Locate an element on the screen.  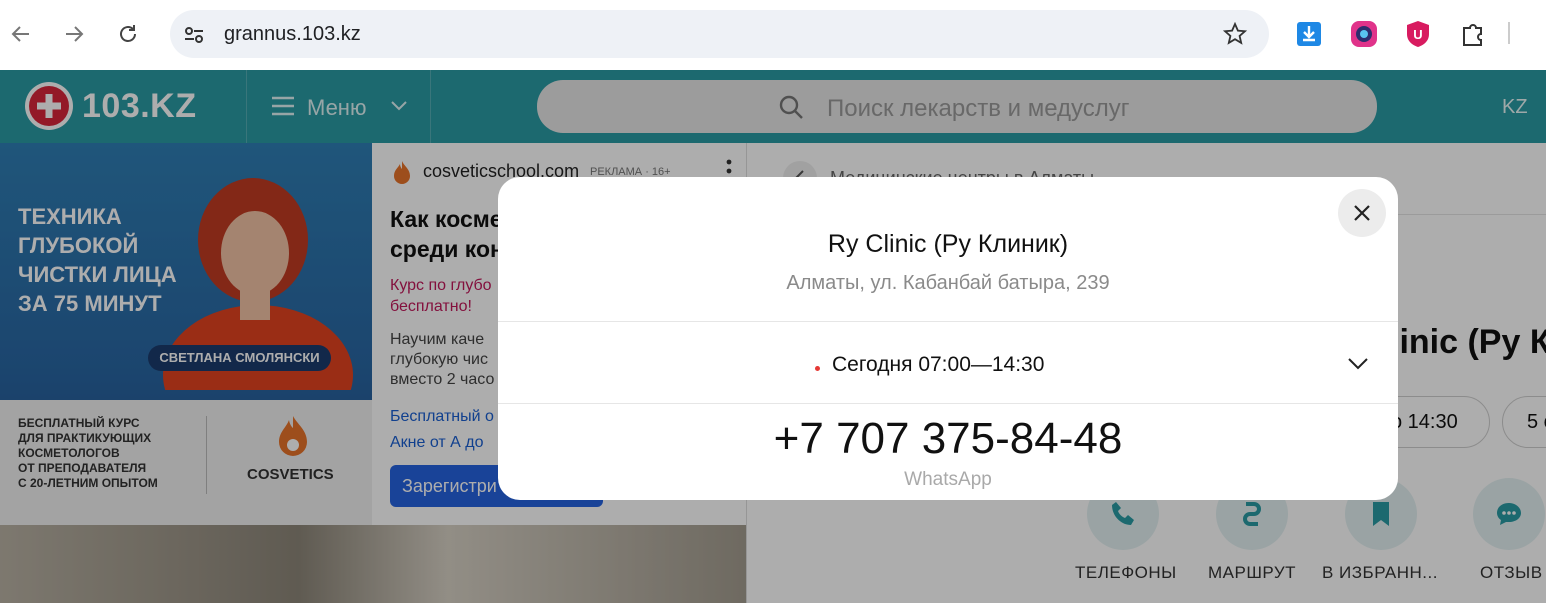
address-bar: grannus.103.kz is located at coordinates (719, 34).